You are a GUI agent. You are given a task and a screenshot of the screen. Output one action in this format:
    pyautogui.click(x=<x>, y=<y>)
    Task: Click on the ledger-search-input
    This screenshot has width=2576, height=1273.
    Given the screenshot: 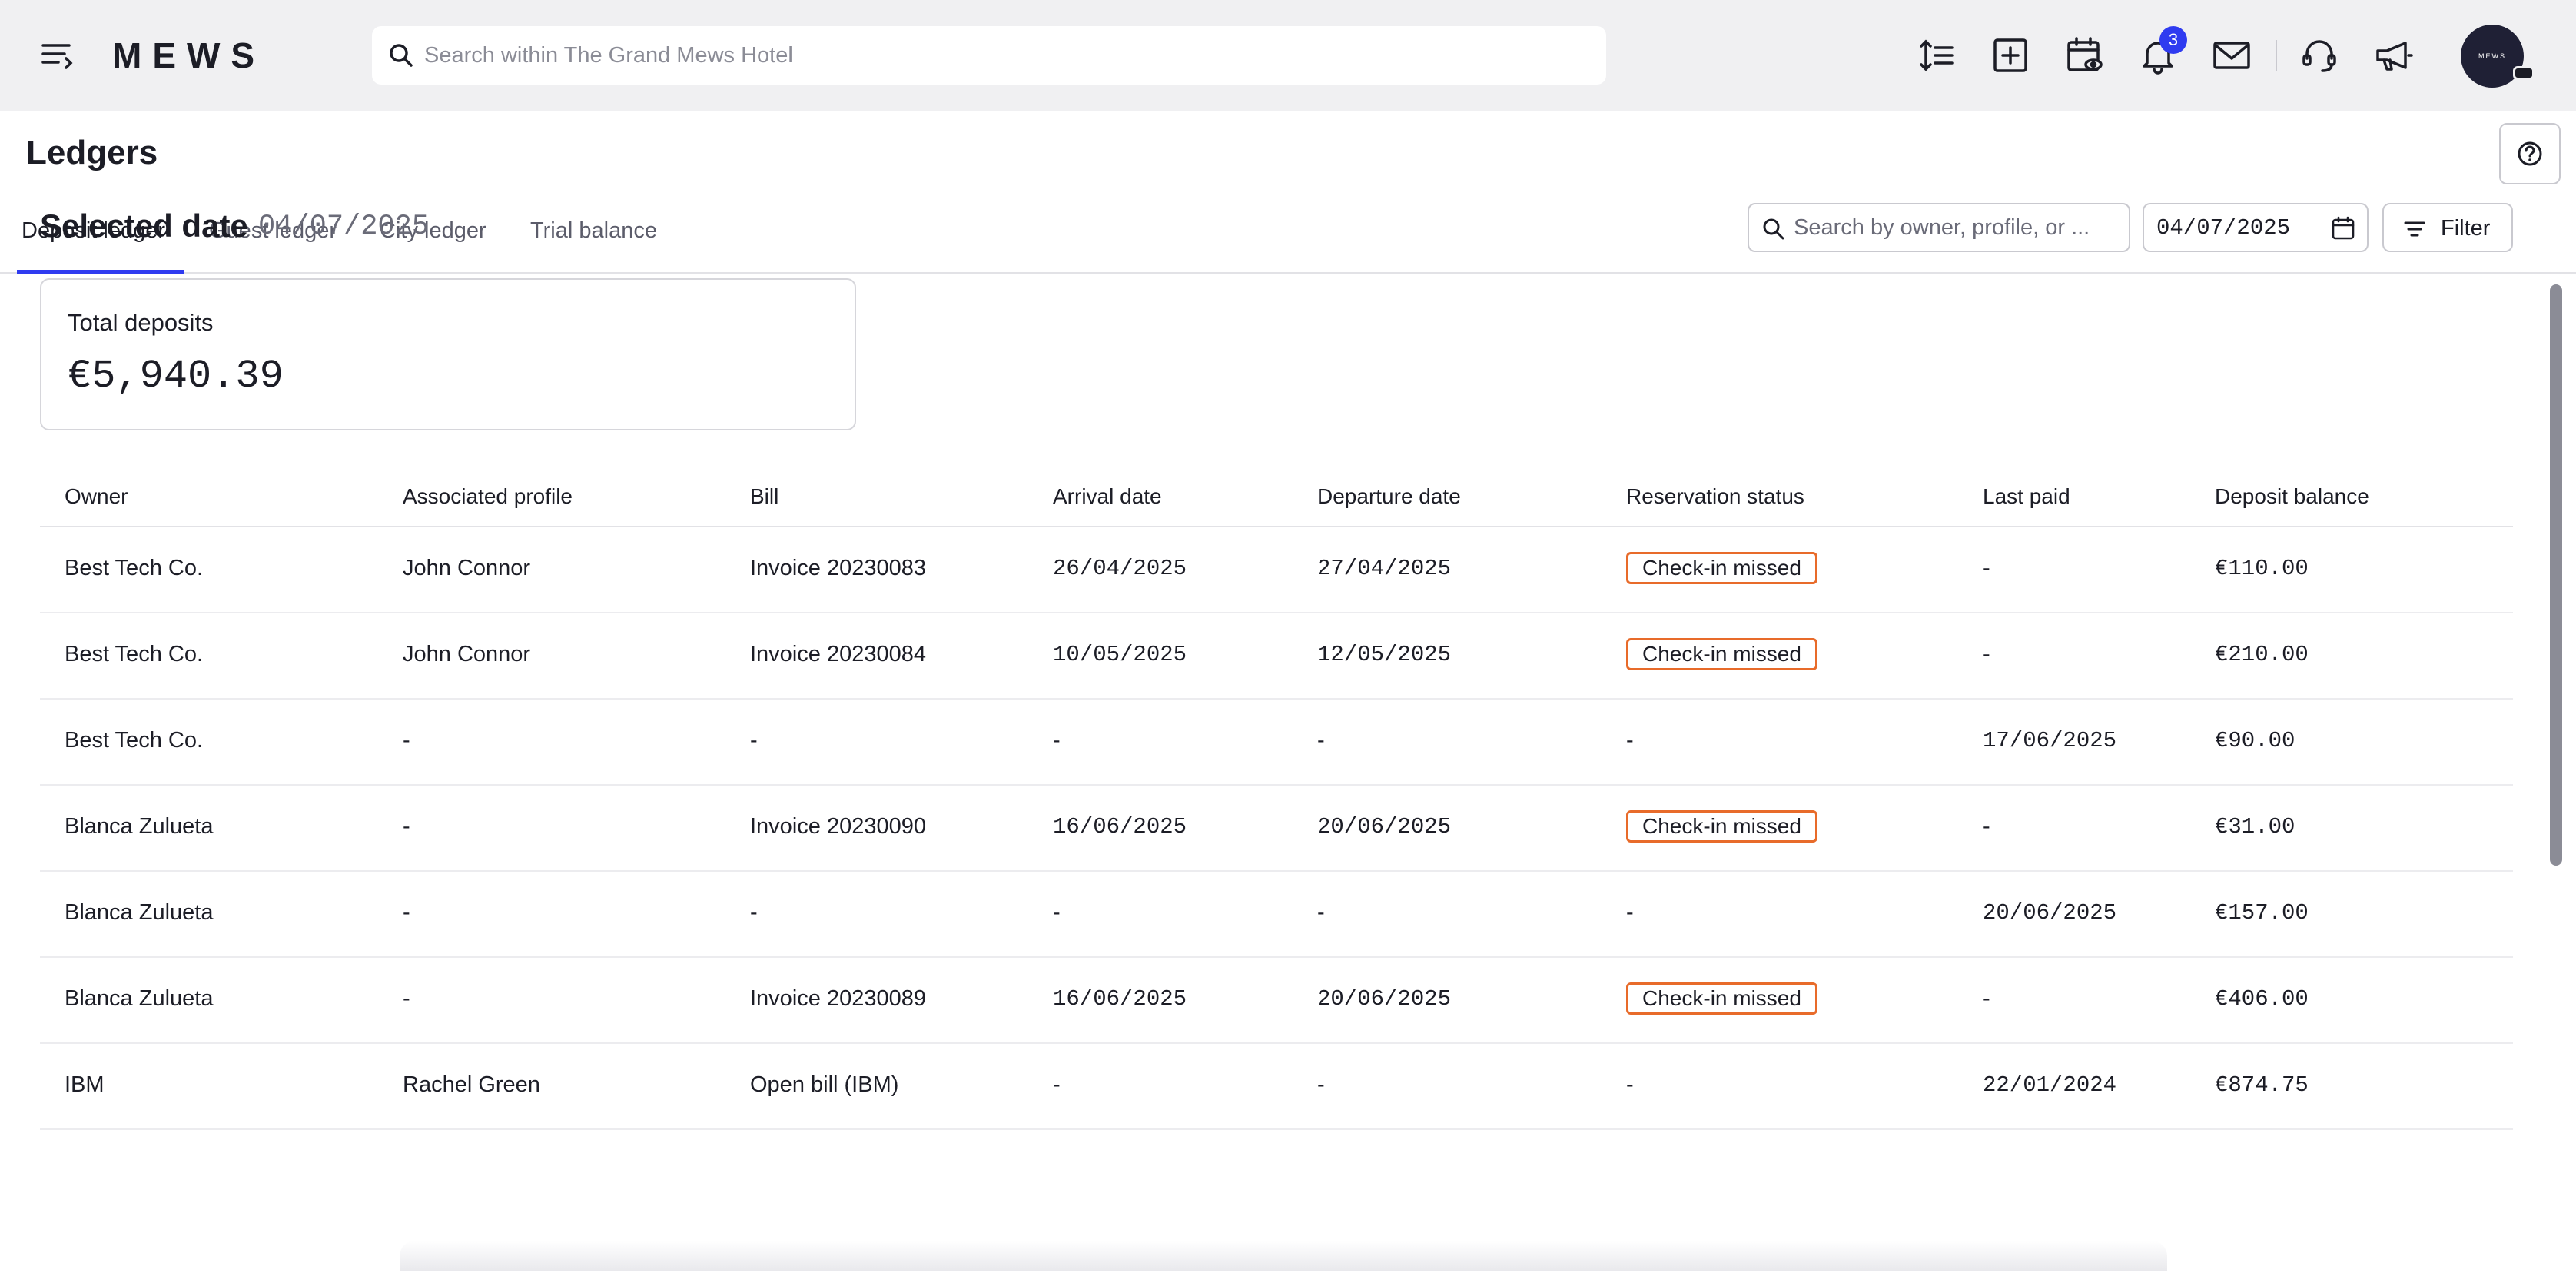 What is the action you would take?
    pyautogui.click(x=1959, y=227)
    